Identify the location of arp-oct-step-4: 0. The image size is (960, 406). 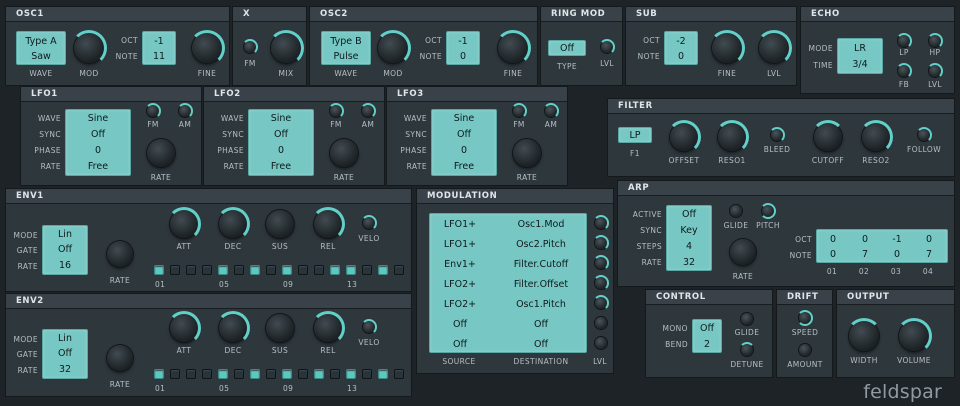
(929, 239).